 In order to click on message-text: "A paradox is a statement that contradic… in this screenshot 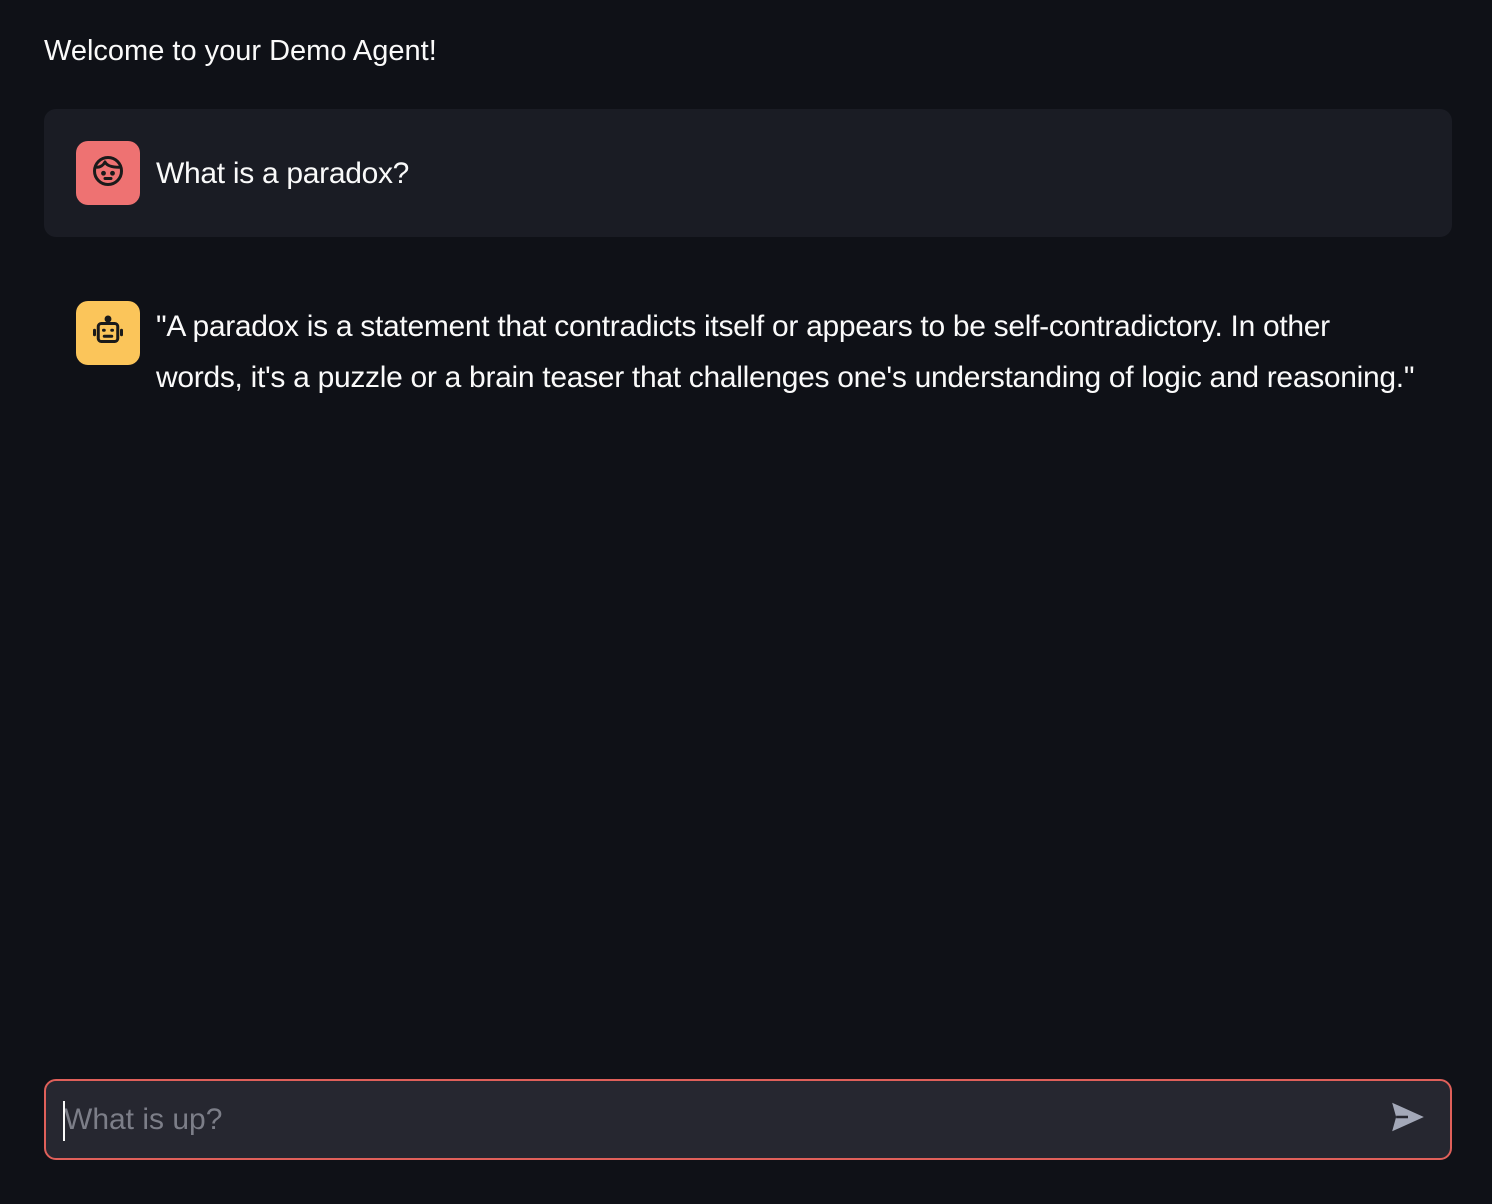, I will do `click(785, 352)`.